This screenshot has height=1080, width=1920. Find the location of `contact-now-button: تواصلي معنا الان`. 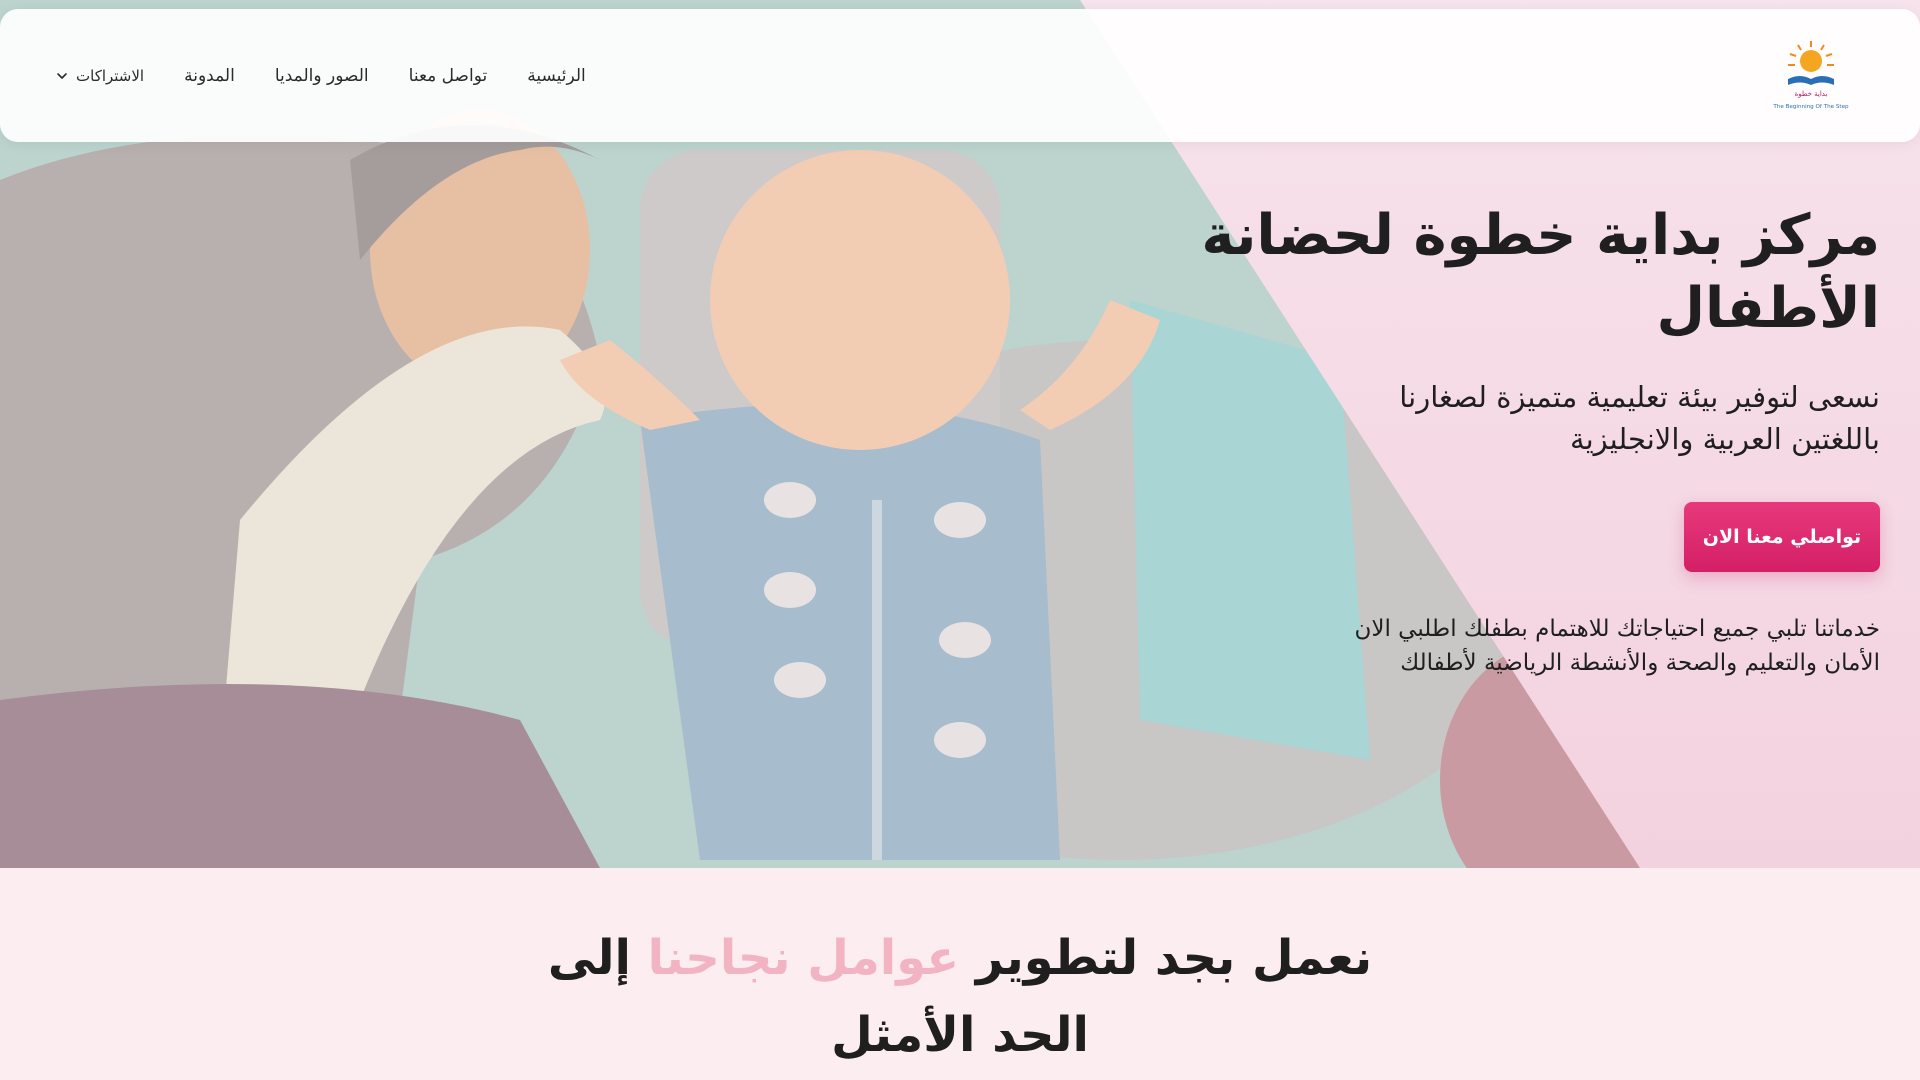

contact-now-button: تواصلي معنا الان is located at coordinates (1782, 536).